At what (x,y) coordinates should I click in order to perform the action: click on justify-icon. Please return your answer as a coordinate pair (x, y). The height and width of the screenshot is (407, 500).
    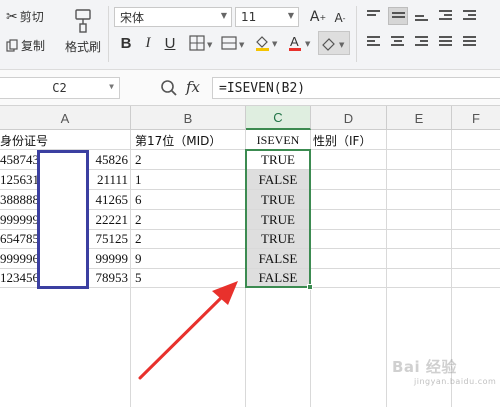
    Looking at the image, I should click on (445, 42).